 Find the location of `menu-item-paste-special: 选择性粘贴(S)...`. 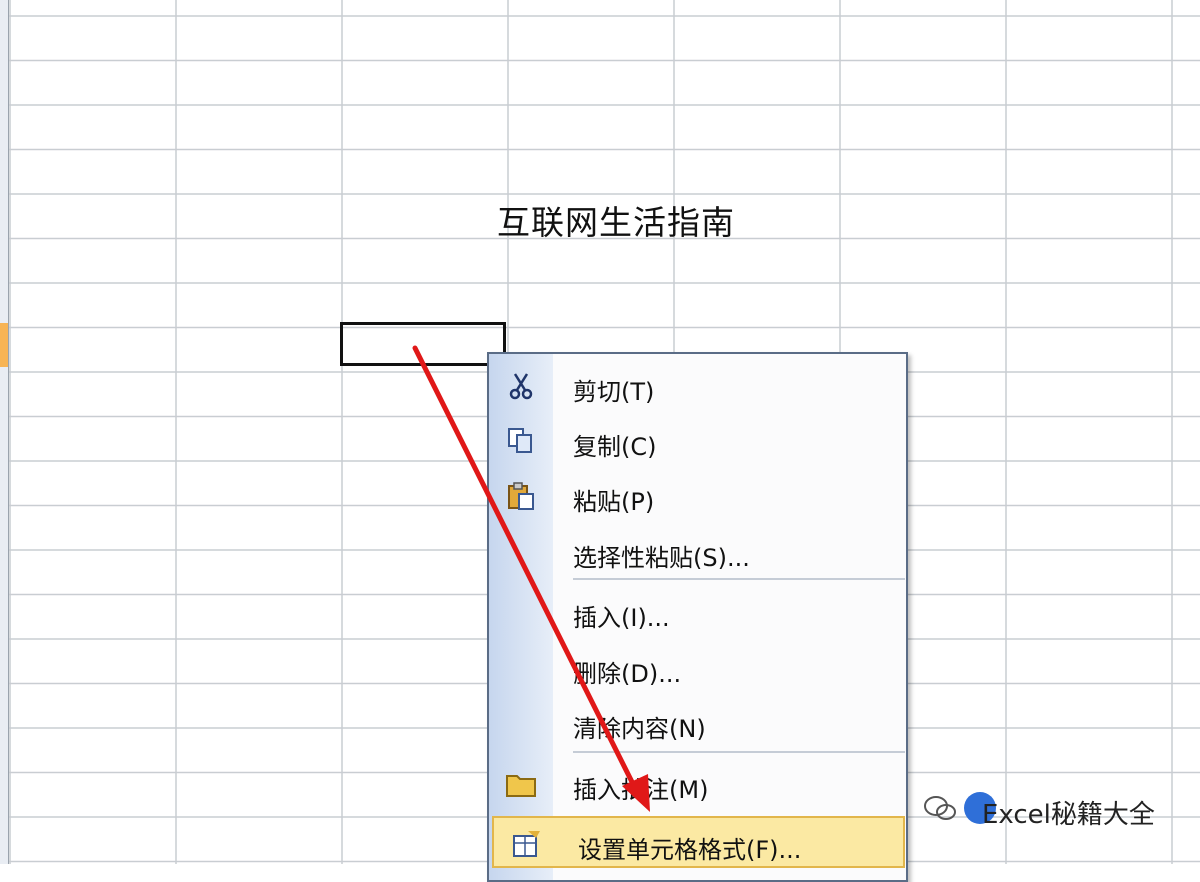

menu-item-paste-special: 选择性粘贴(S)... is located at coordinates (697, 552).